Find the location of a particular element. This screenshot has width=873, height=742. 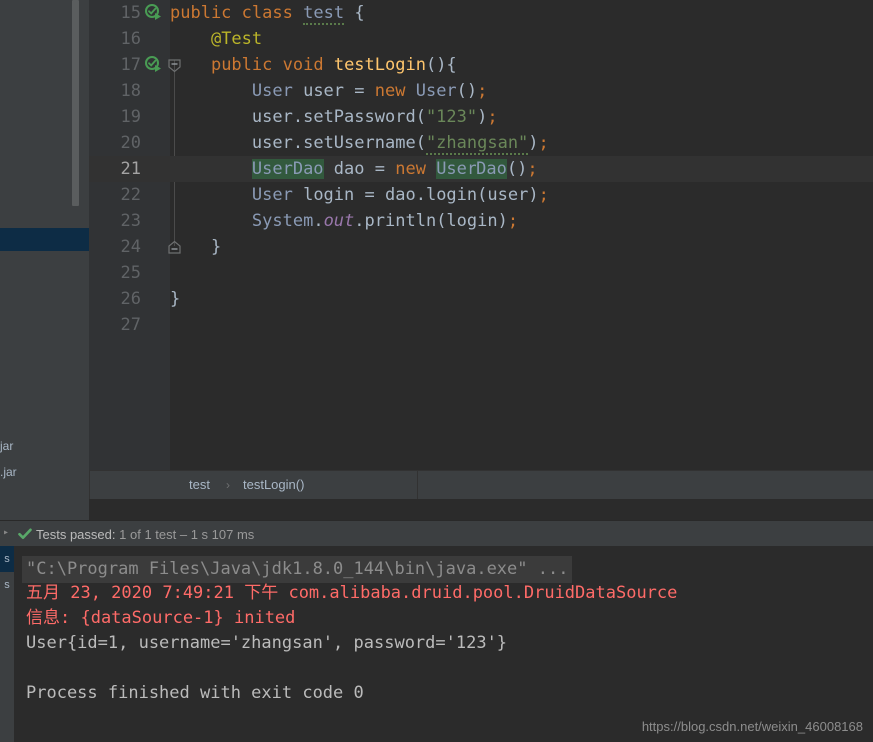

code-token: test is located at coordinates (324, 14).